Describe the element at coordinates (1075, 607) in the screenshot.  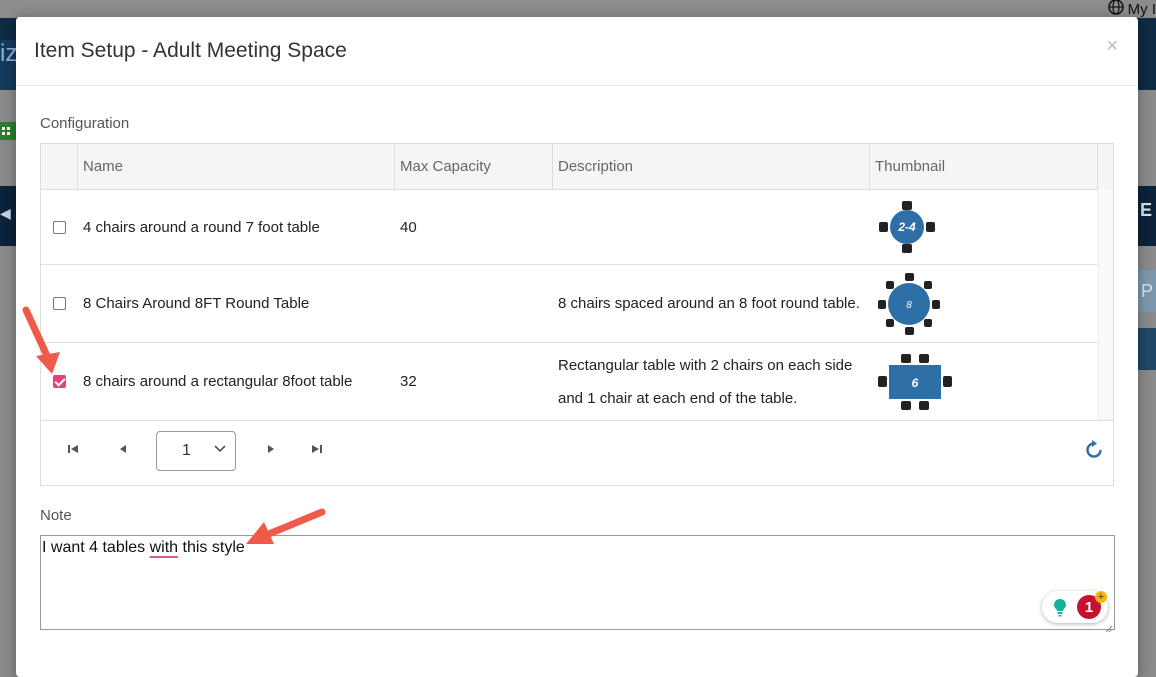
I see `grammar-assistant-widget: 1 +` at that location.